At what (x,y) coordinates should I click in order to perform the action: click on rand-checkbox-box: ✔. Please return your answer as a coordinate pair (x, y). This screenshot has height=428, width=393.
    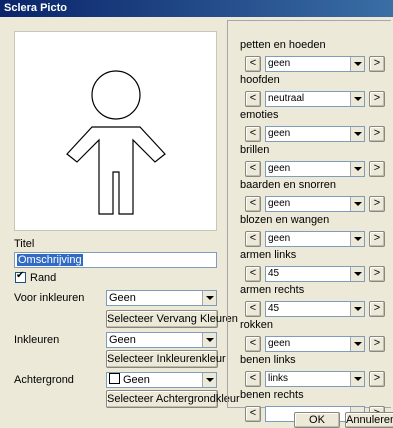
    Looking at the image, I should click on (20, 276).